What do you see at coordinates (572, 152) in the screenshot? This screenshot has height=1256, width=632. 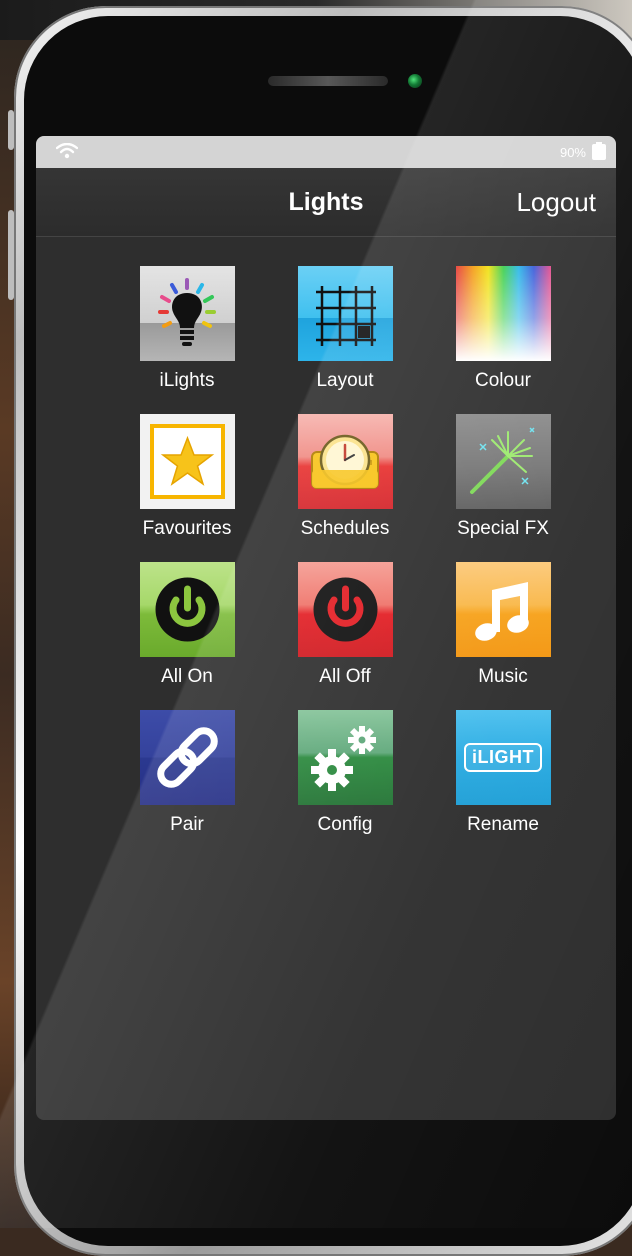 I see `battery-percent: 90%` at bounding box center [572, 152].